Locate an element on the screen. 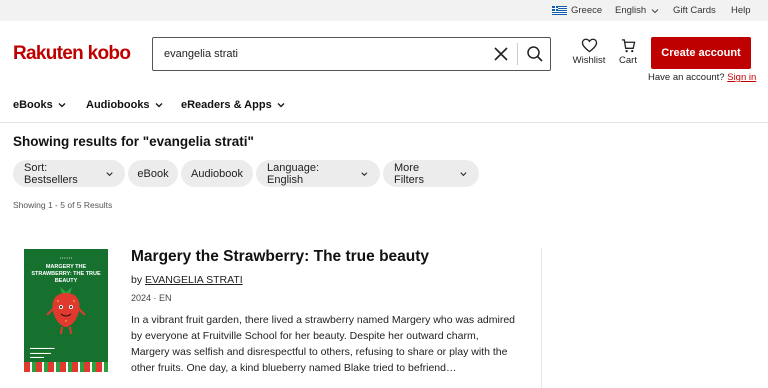  category-nav: eBooks Audiobooks eReaders & Apps is located at coordinates (384, 110).